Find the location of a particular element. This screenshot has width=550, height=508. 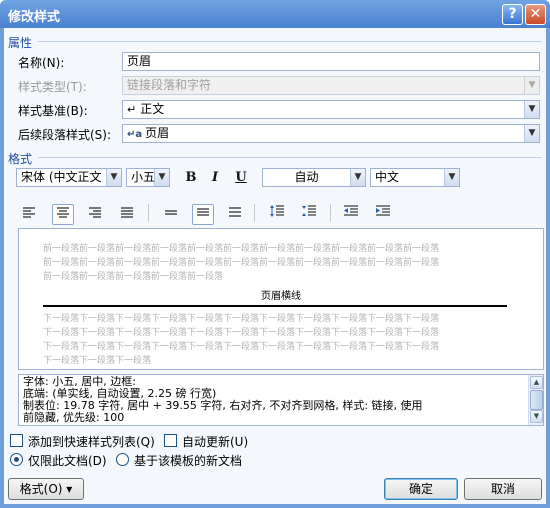

preview-previous-line: 前一段落前一段落前一段落前一段落前一段落 is located at coordinates (133, 277).